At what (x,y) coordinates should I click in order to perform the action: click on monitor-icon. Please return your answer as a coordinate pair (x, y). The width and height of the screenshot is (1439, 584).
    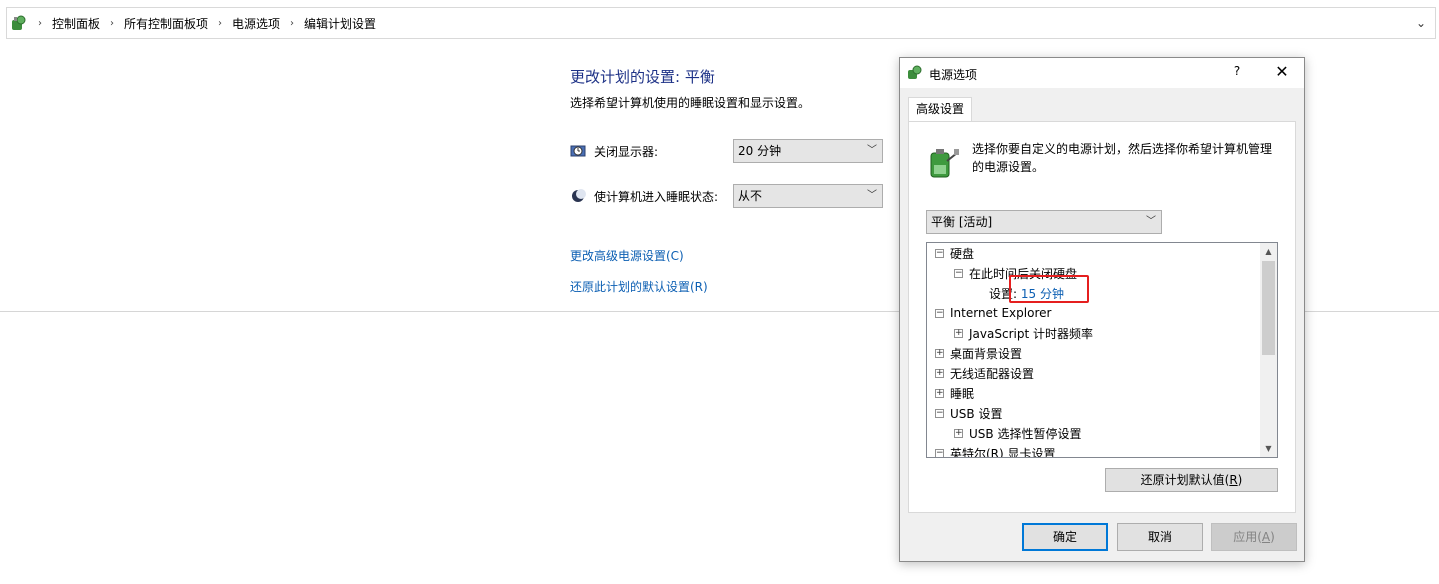
    Looking at the image, I should click on (579, 151).